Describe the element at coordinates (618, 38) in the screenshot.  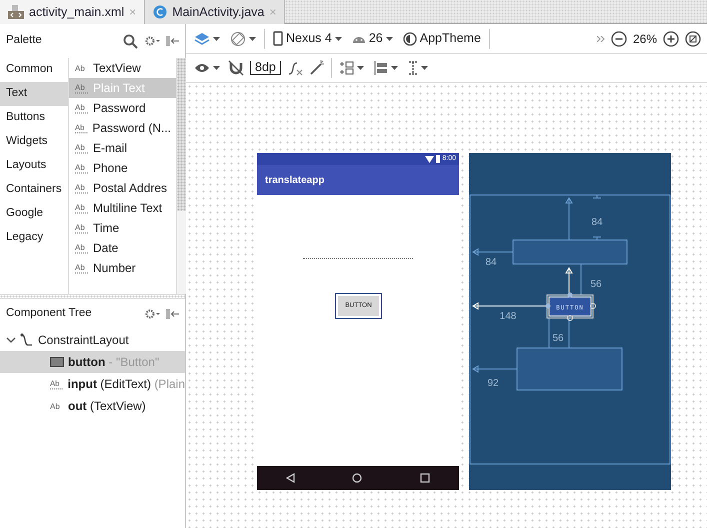
I see `zoom-out-icon` at that location.